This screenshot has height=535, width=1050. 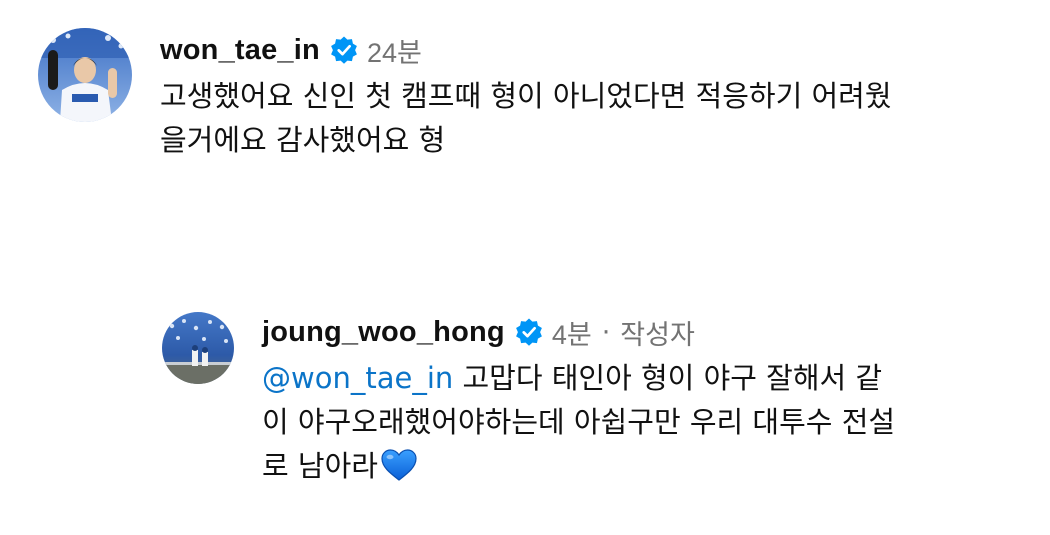 What do you see at coordinates (303, 140) in the screenshot?
I see `comment-text-line: 을거에요 감사했어요 형` at bounding box center [303, 140].